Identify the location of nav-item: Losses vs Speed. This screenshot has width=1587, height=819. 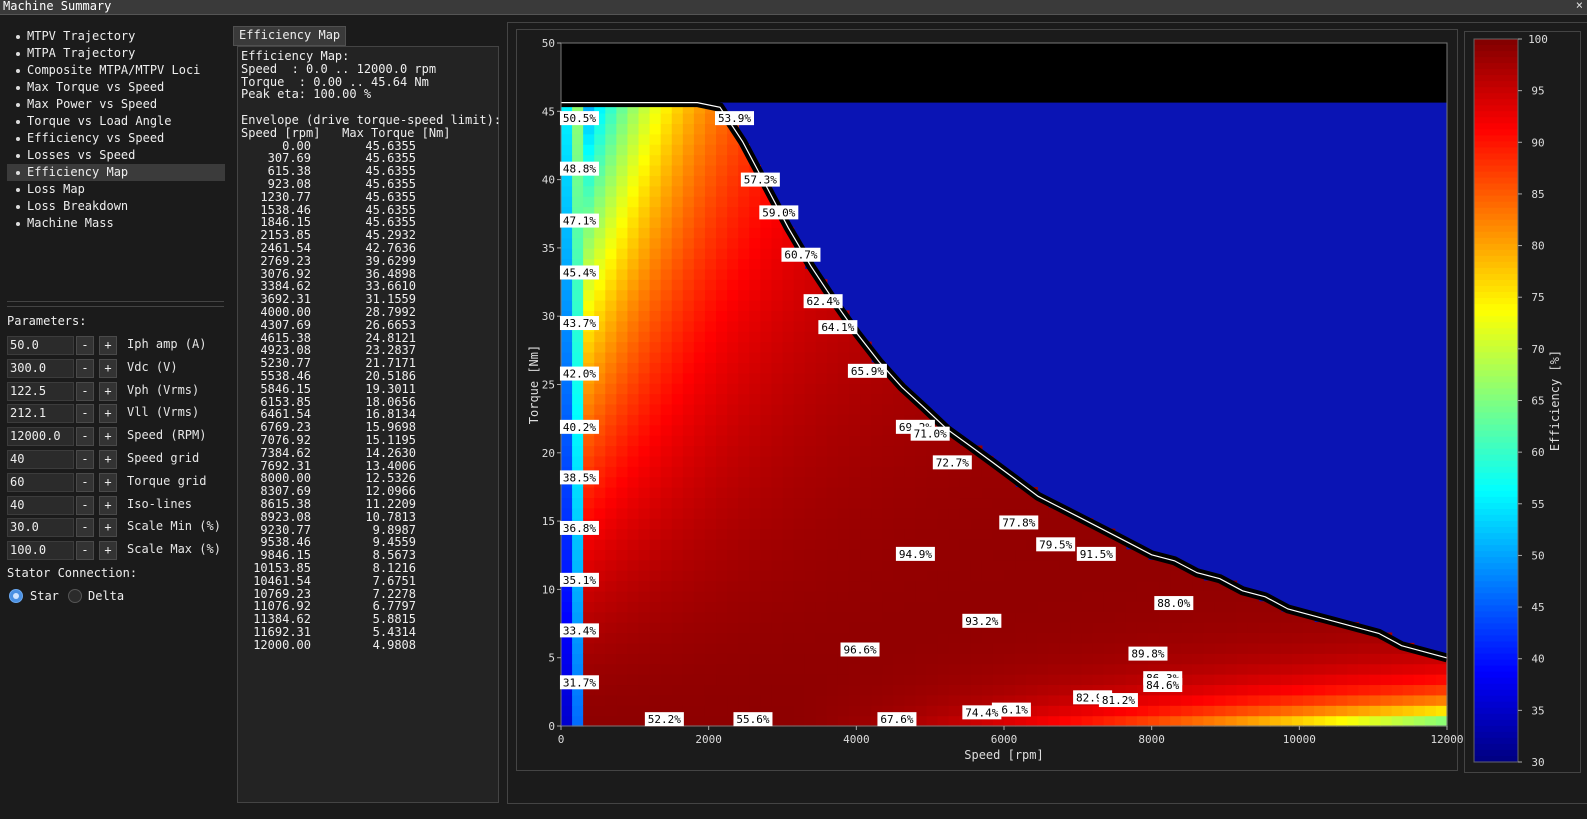
(116, 155).